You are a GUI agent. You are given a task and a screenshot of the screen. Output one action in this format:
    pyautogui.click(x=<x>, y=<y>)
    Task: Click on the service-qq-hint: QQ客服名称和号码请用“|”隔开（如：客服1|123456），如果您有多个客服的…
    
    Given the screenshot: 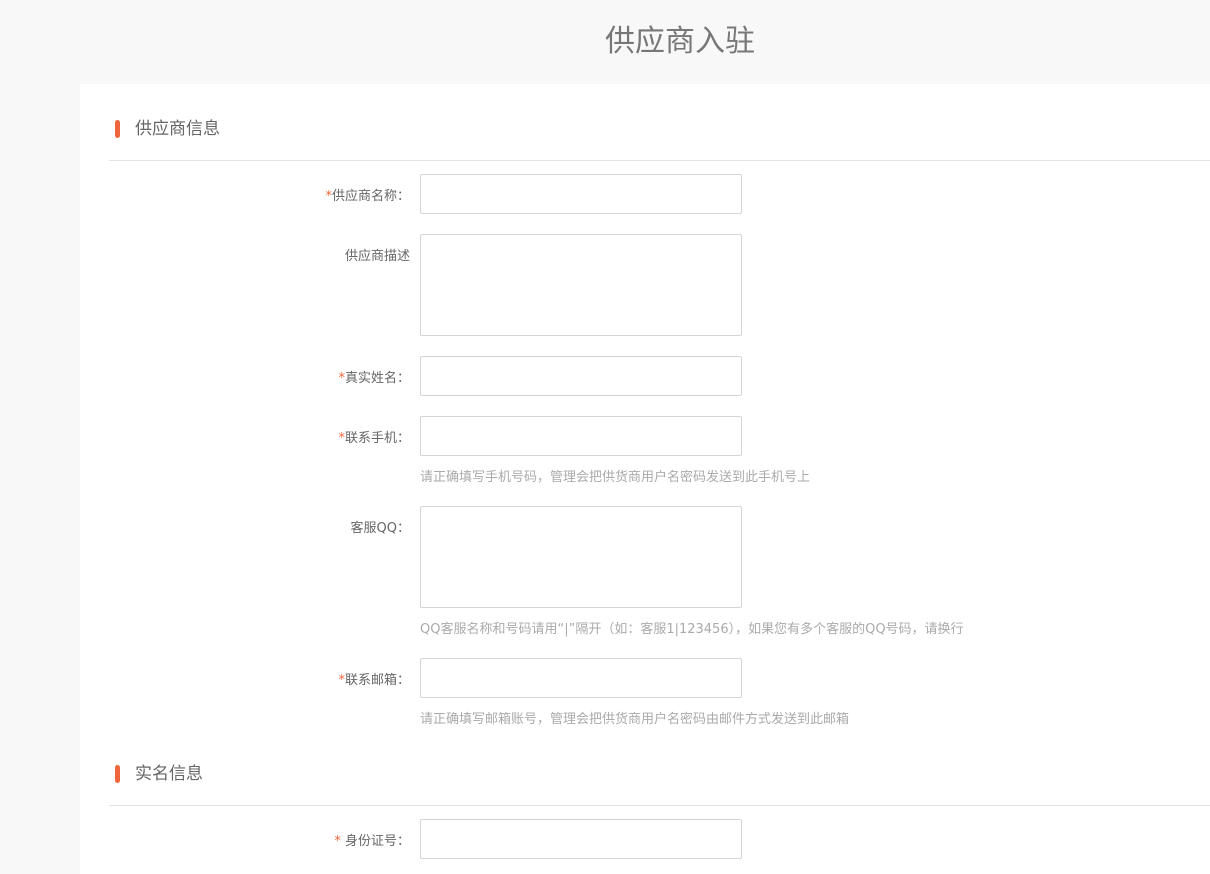 What is the action you would take?
    pyautogui.click(x=692, y=629)
    